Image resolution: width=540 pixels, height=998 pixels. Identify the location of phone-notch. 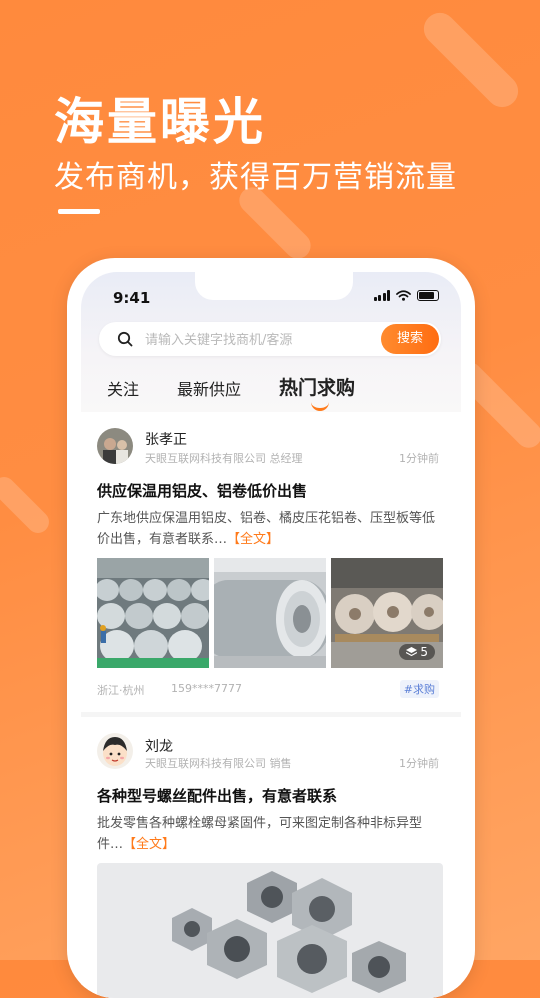
(274, 286).